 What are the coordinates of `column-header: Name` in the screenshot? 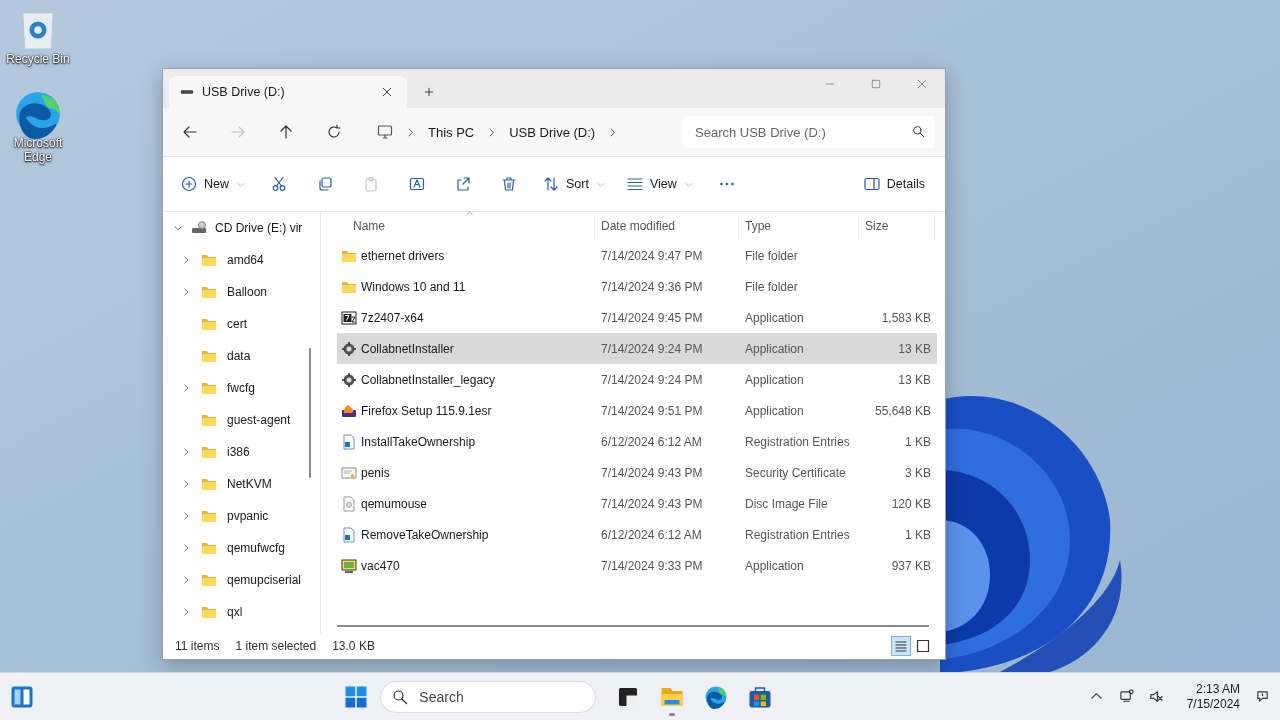 It's located at (466, 226).